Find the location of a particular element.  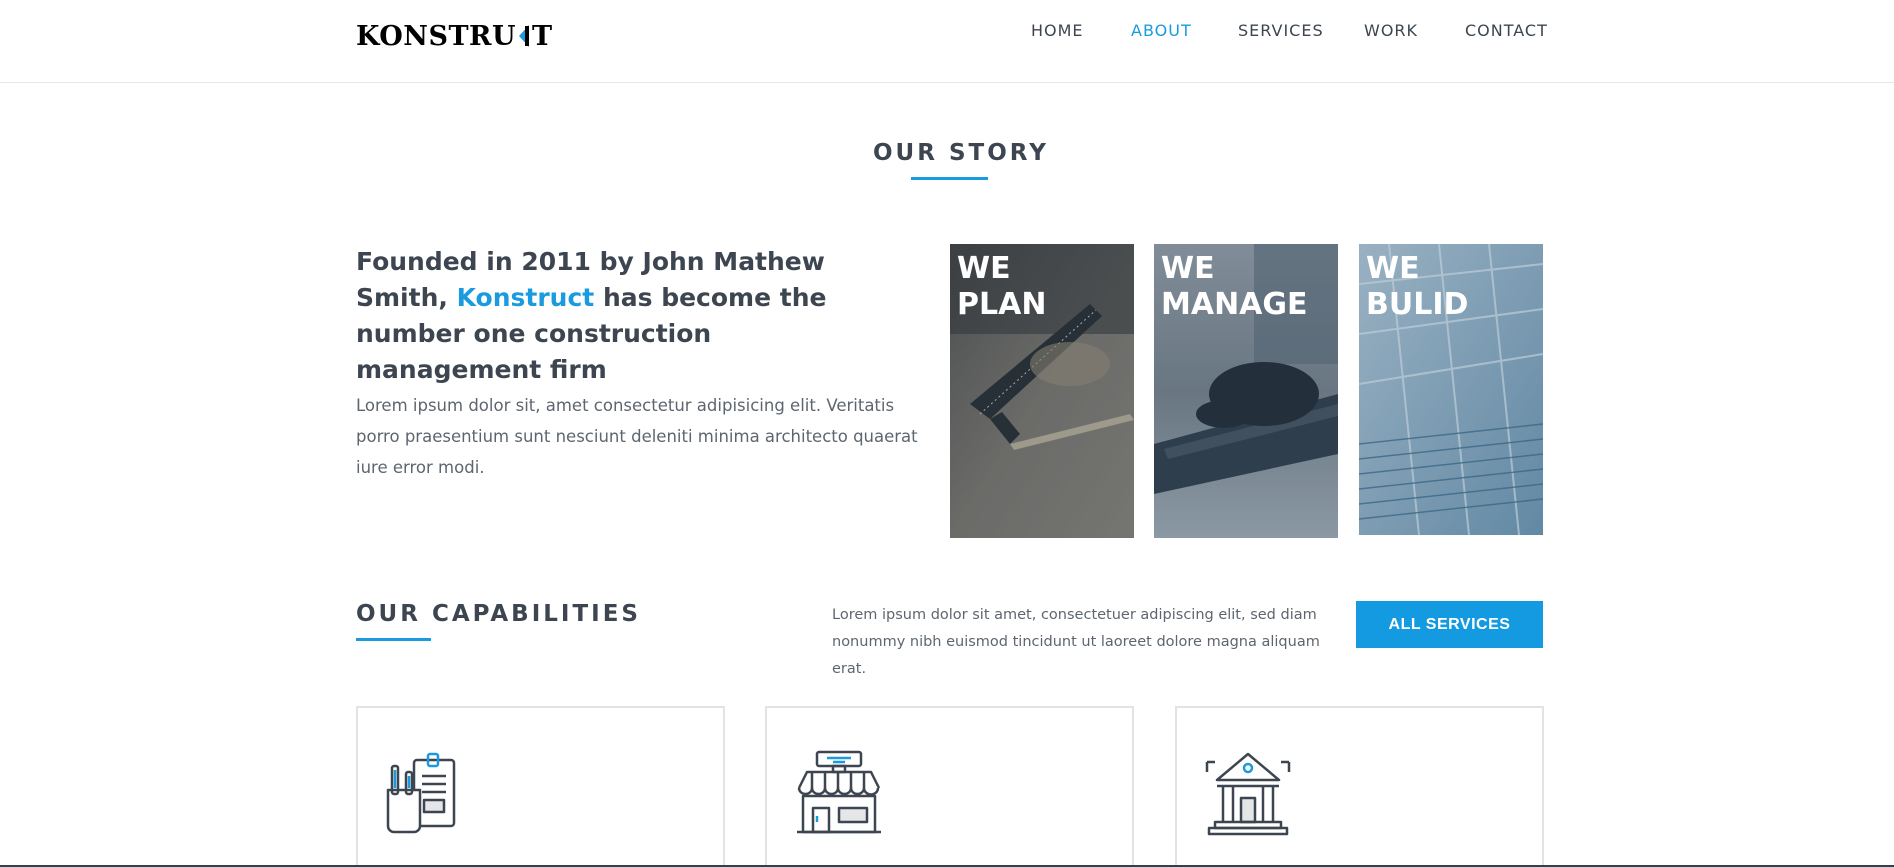

all-services-button: ALL SERVICES is located at coordinates (1449, 624).